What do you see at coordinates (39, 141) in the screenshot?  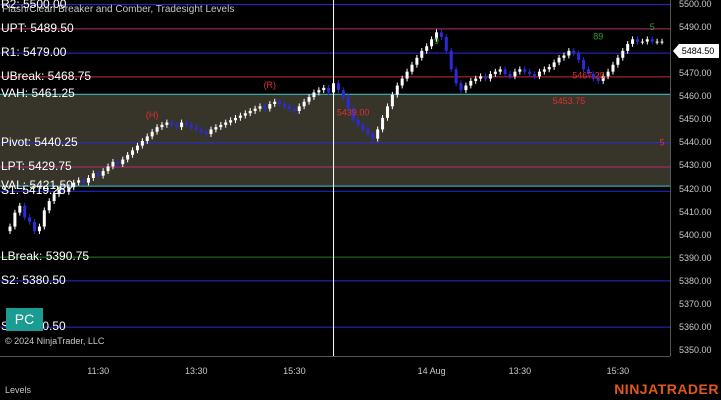 I see `level-label-pivot: Pivot: 5440.25` at bounding box center [39, 141].